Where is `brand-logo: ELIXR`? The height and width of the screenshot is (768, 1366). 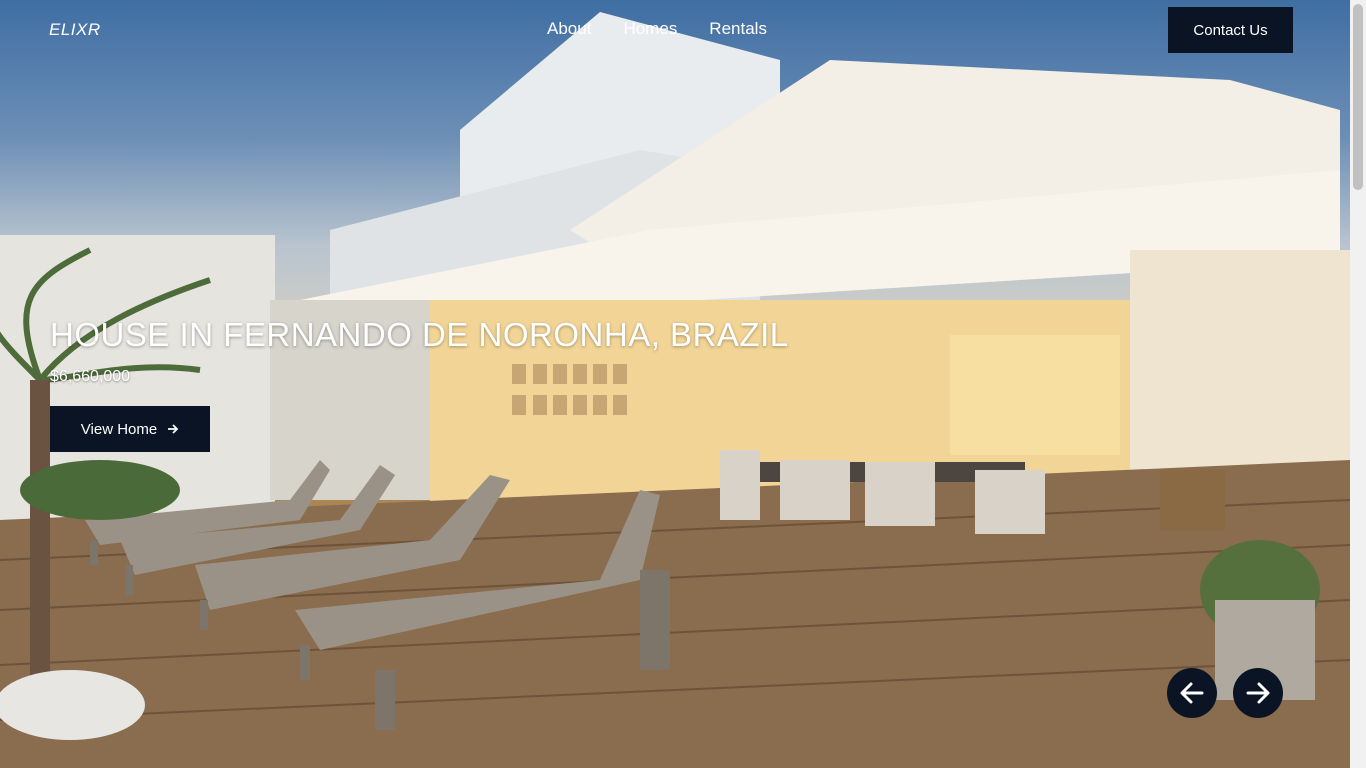 brand-logo: ELIXR is located at coordinates (75, 30).